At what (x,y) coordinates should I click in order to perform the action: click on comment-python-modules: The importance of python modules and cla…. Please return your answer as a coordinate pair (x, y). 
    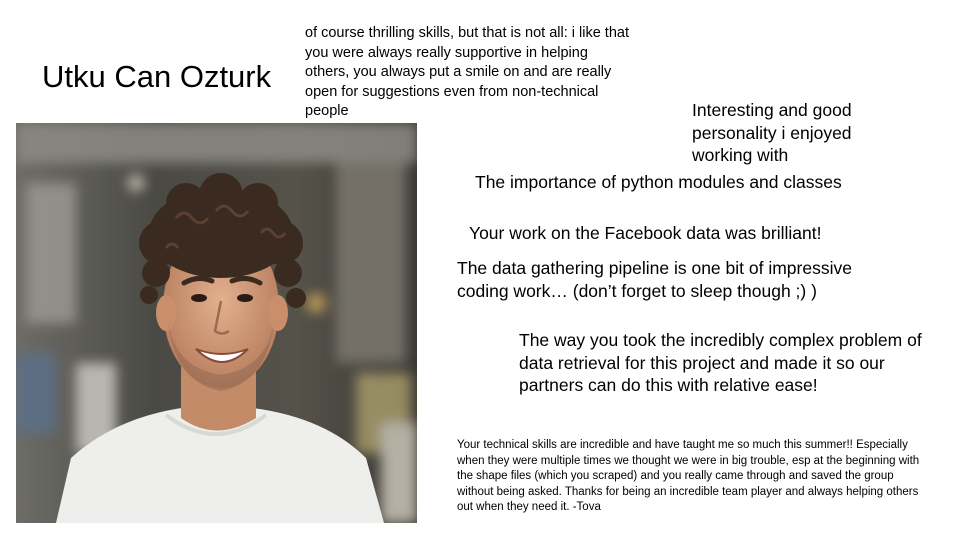
    Looking at the image, I should click on (658, 182).